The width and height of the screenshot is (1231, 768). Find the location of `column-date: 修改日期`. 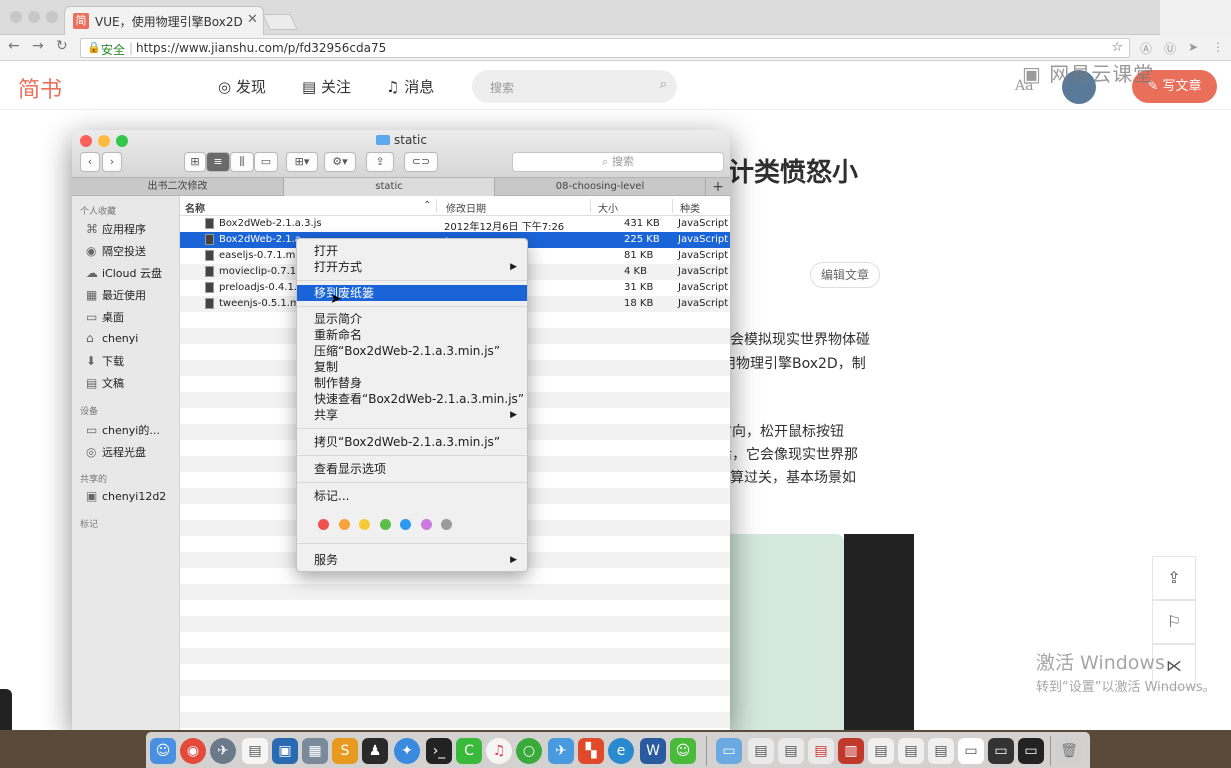

column-date: 修改日期 is located at coordinates (466, 207).